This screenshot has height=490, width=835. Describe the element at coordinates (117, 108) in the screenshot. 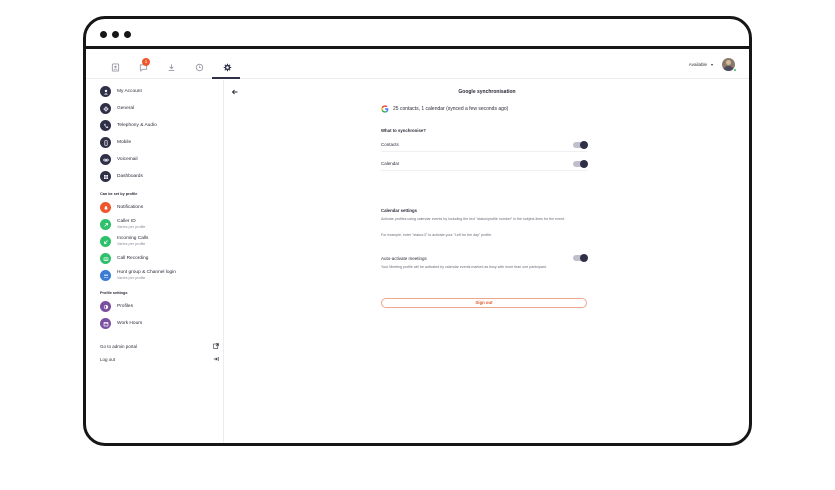

I see `sidebar-item-general: General` at that location.